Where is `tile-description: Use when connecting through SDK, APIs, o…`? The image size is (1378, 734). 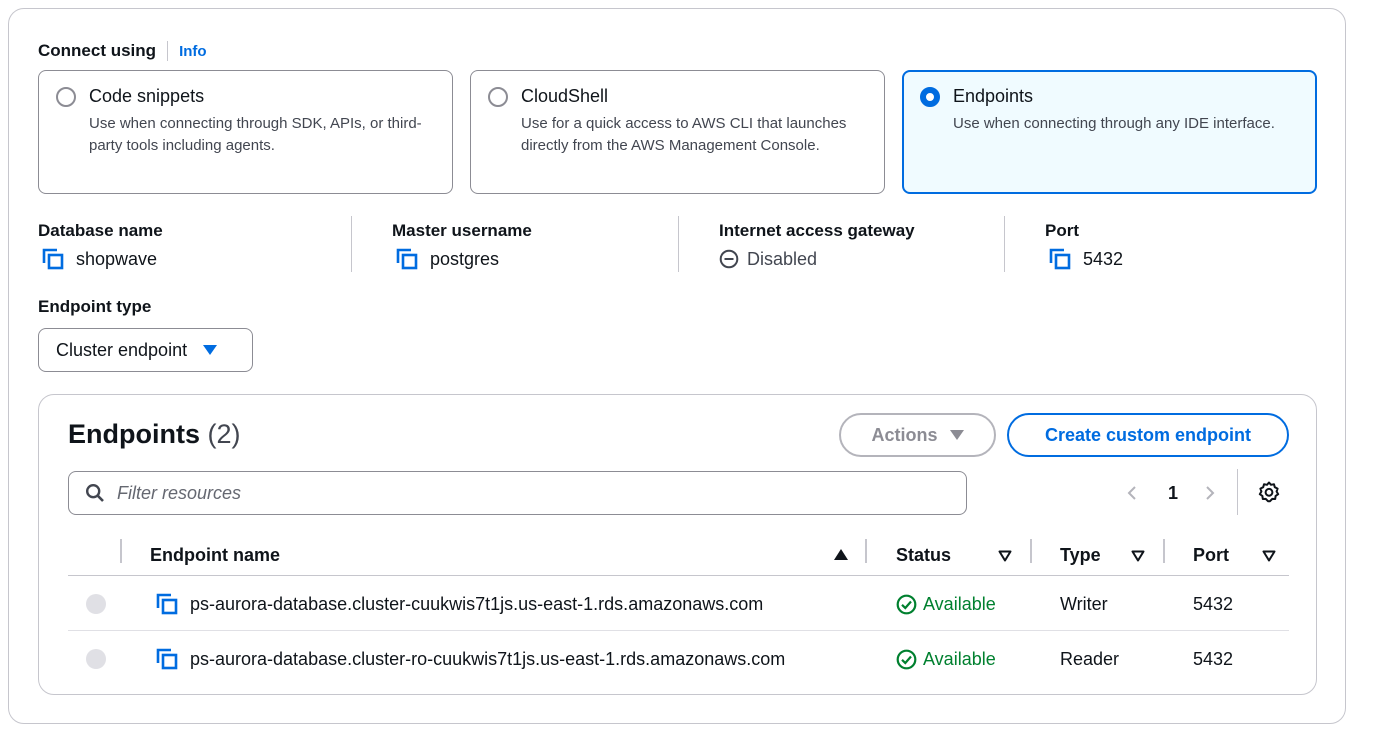 tile-description: Use when connecting through SDK, APIs, o… is located at coordinates (255, 134).